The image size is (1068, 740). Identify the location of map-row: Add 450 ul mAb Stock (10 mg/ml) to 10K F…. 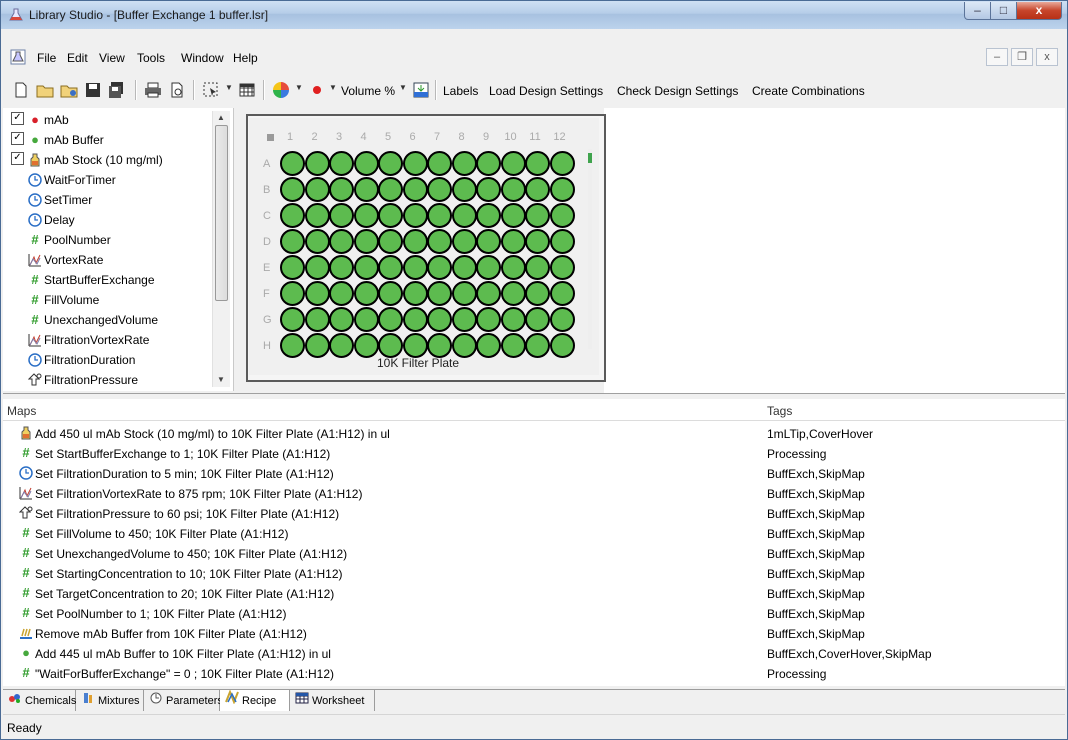
(534, 434).